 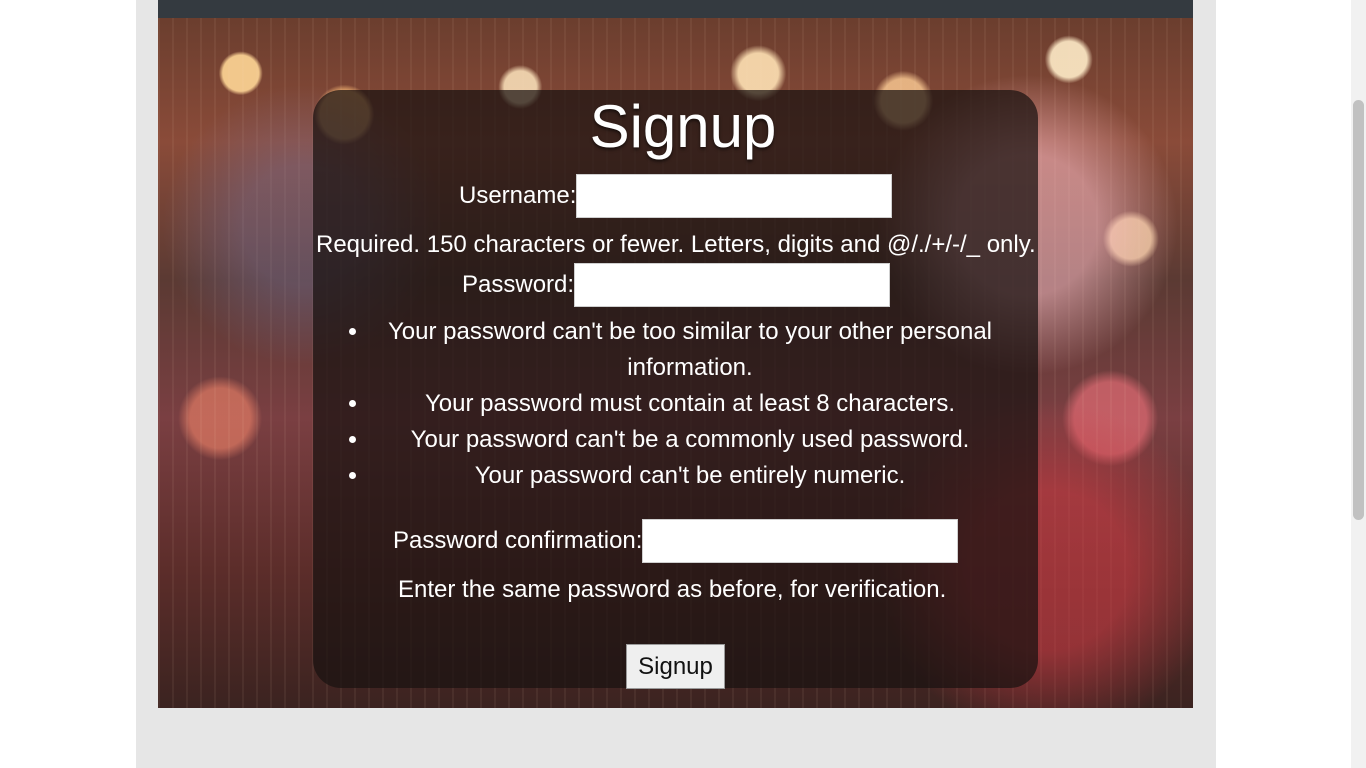 I want to click on username-input, so click(x=734, y=196).